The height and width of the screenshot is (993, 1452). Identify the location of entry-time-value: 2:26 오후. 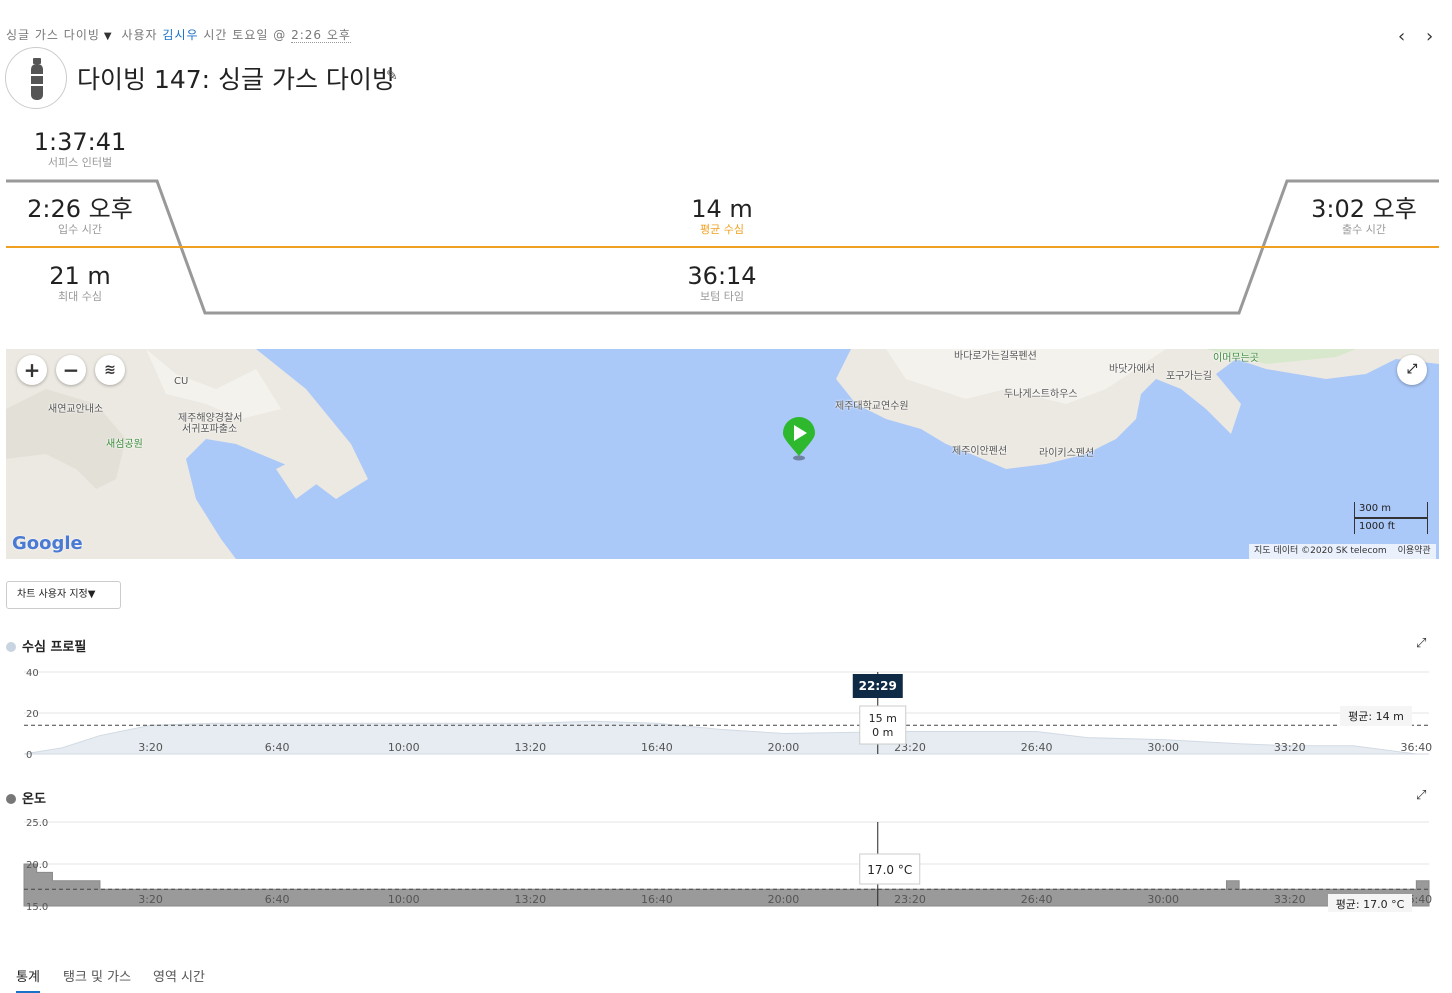
(80, 209).